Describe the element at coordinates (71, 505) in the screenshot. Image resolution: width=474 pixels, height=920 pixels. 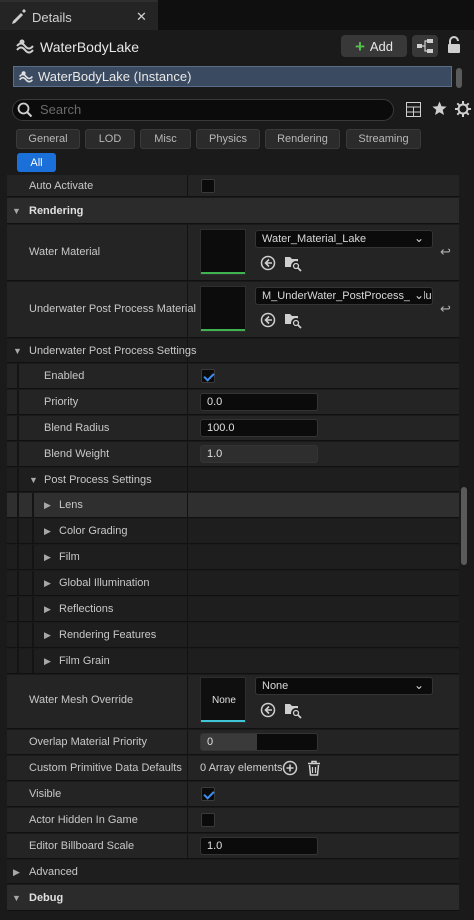
I see `section-label: Lens` at that location.